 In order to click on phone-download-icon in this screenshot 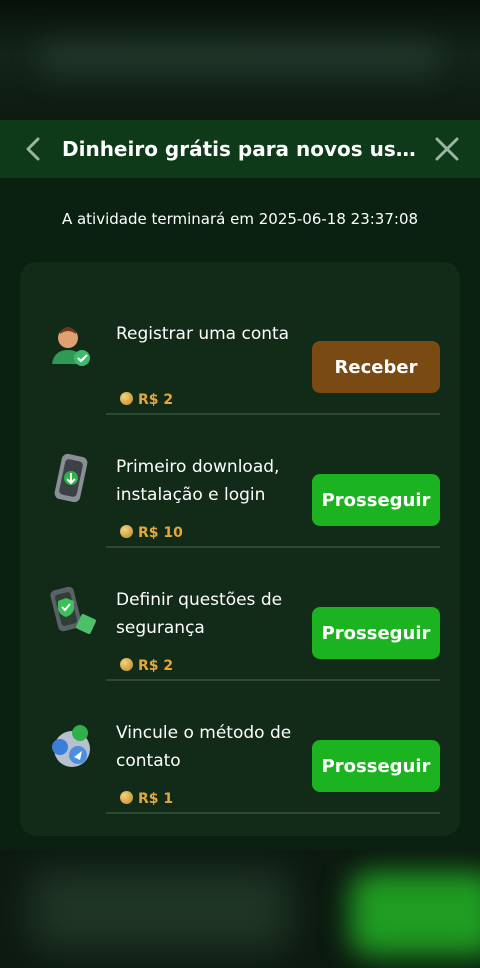, I will do `click(74, 479)`.